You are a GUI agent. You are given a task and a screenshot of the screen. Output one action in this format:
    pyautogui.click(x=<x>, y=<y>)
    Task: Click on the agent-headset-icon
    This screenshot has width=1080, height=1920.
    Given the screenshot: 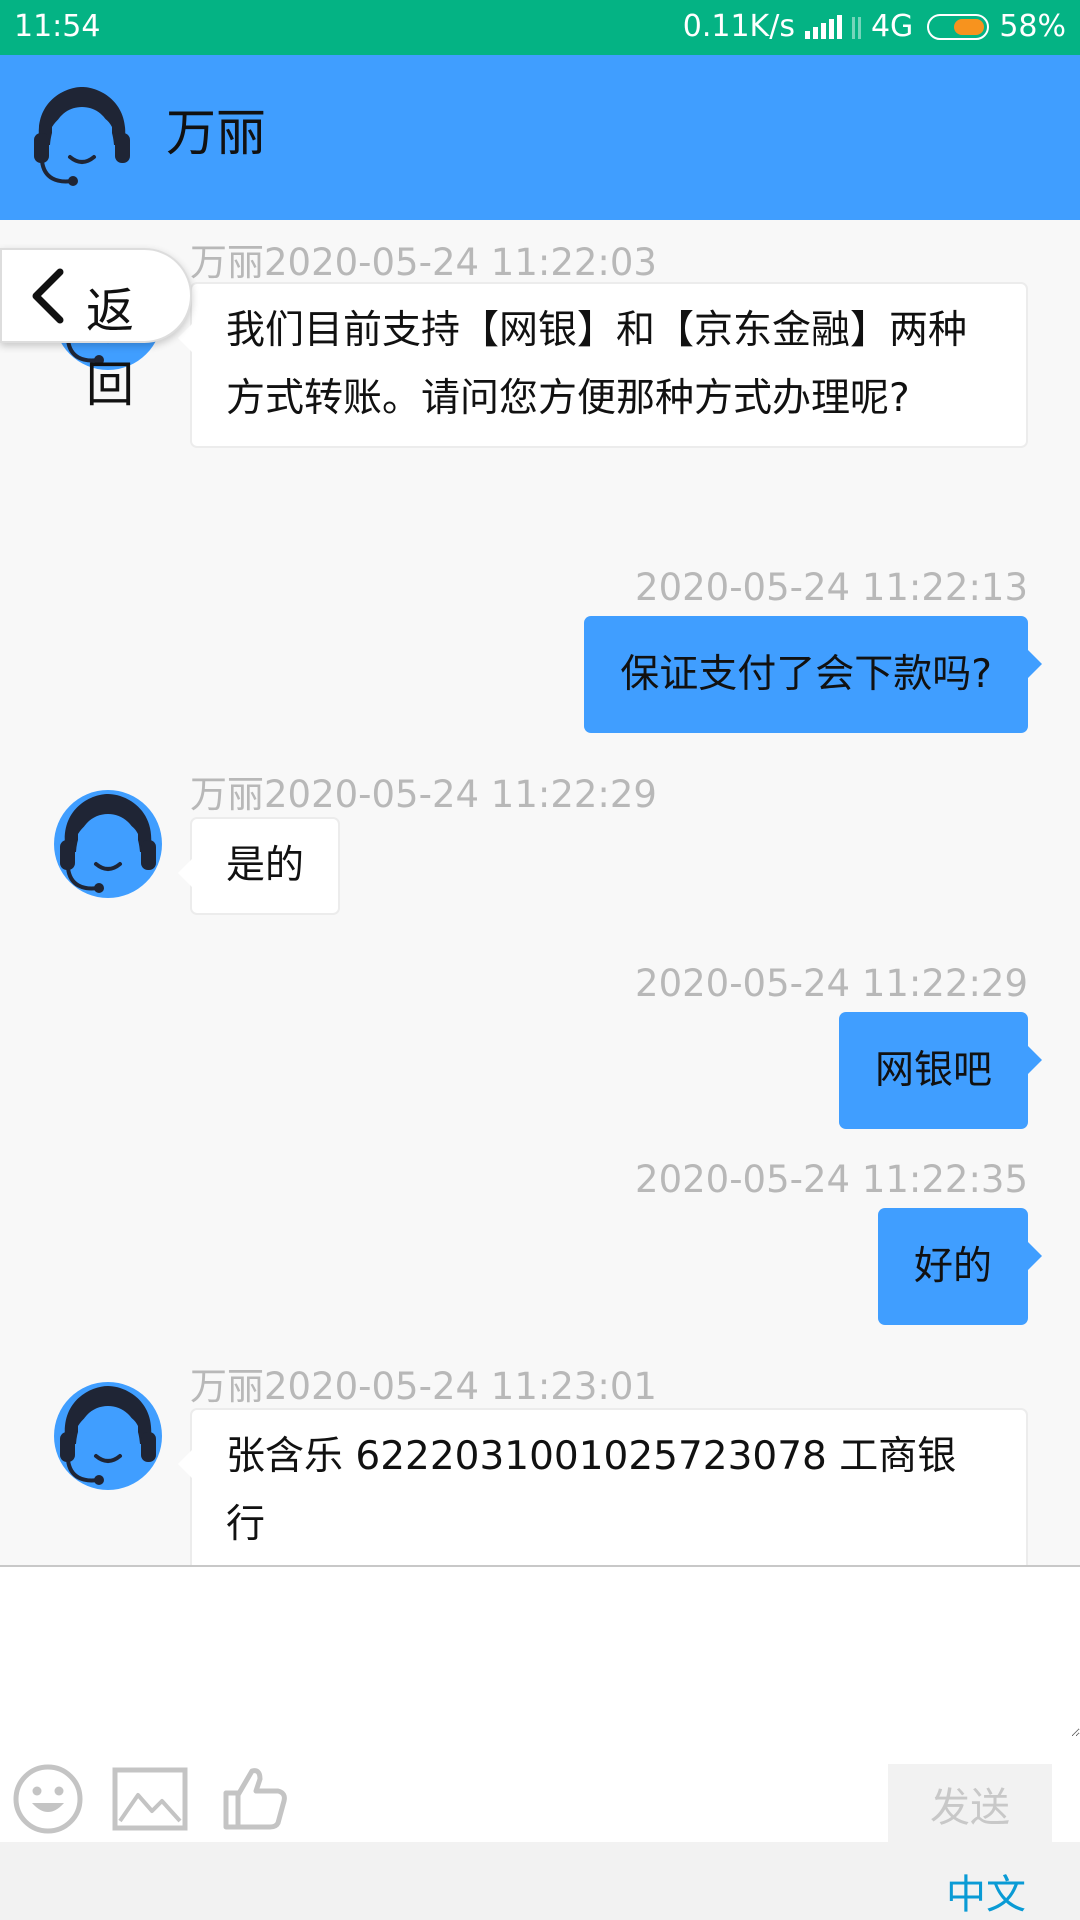 What is the action you would take?
    pyautogui.click(x=82, y=137)
    